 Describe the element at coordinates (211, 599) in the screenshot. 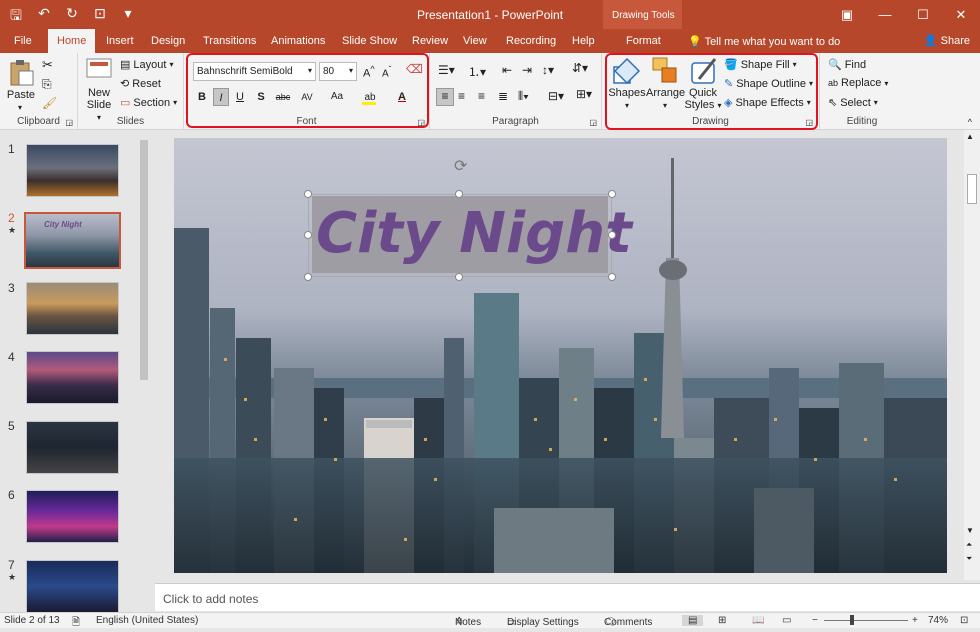

I see `notes-placeholder: Click to add notes` at that location.